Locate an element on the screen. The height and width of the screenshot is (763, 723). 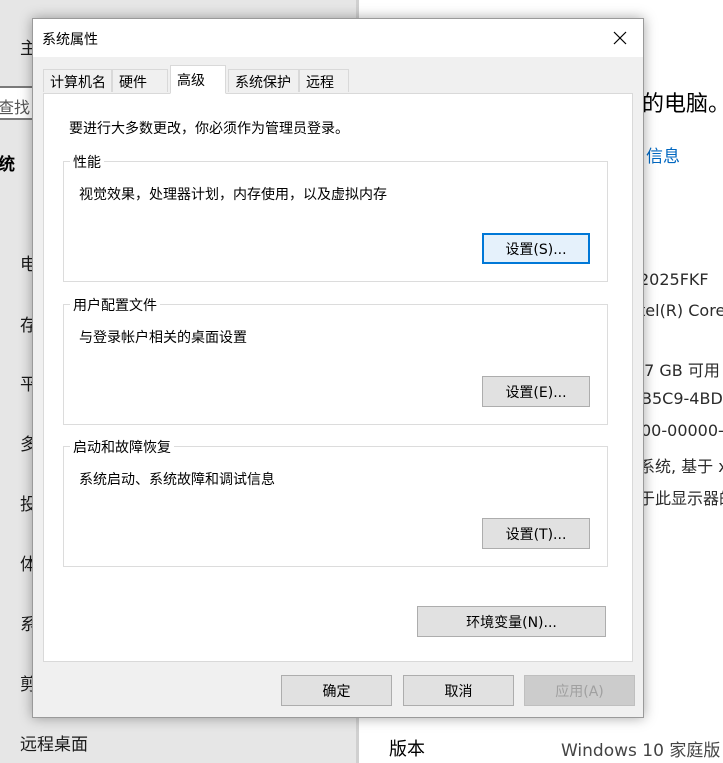
device-name-value: 2025FKF is located at coordinates (674, 279).